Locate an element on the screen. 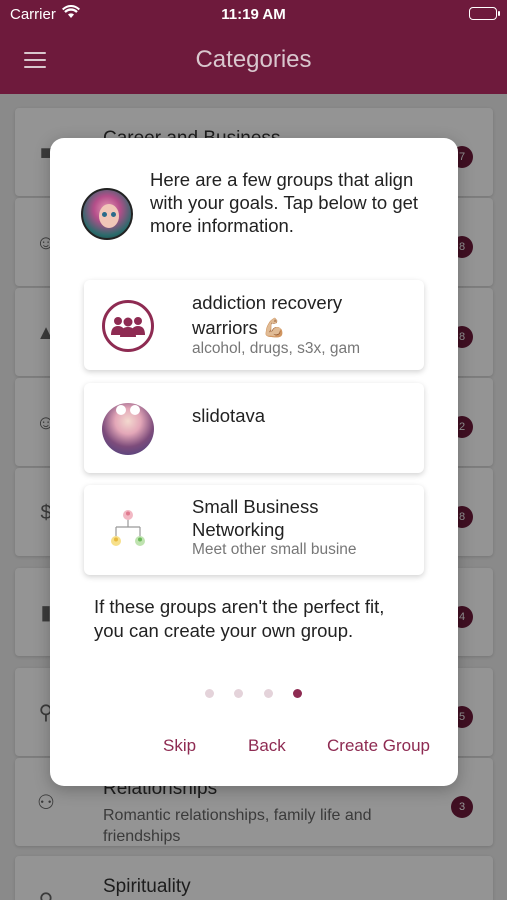  group-description: Meet other small busine is located at coordinates (274, 549).